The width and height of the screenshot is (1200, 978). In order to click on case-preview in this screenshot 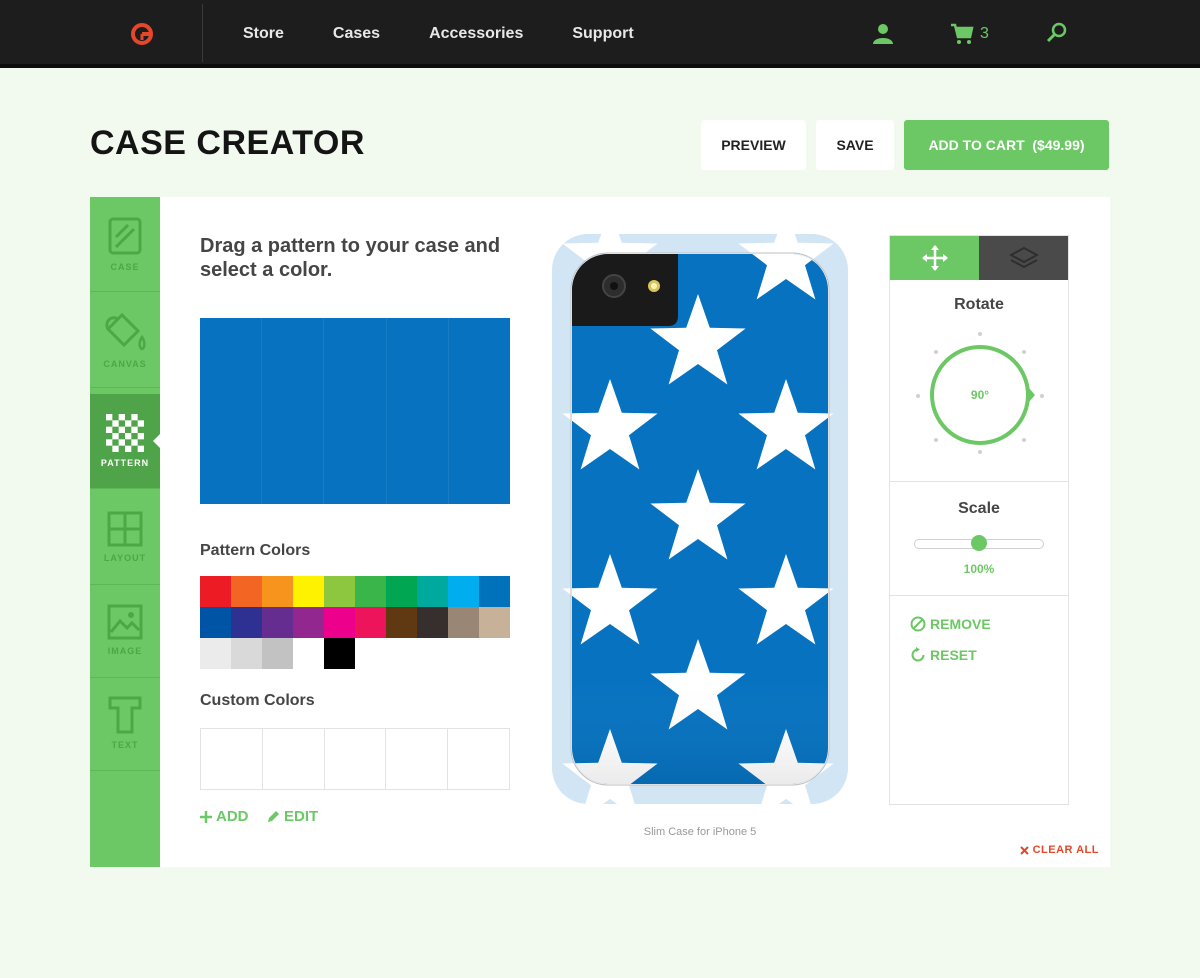, I will do `click(700, 519)`.